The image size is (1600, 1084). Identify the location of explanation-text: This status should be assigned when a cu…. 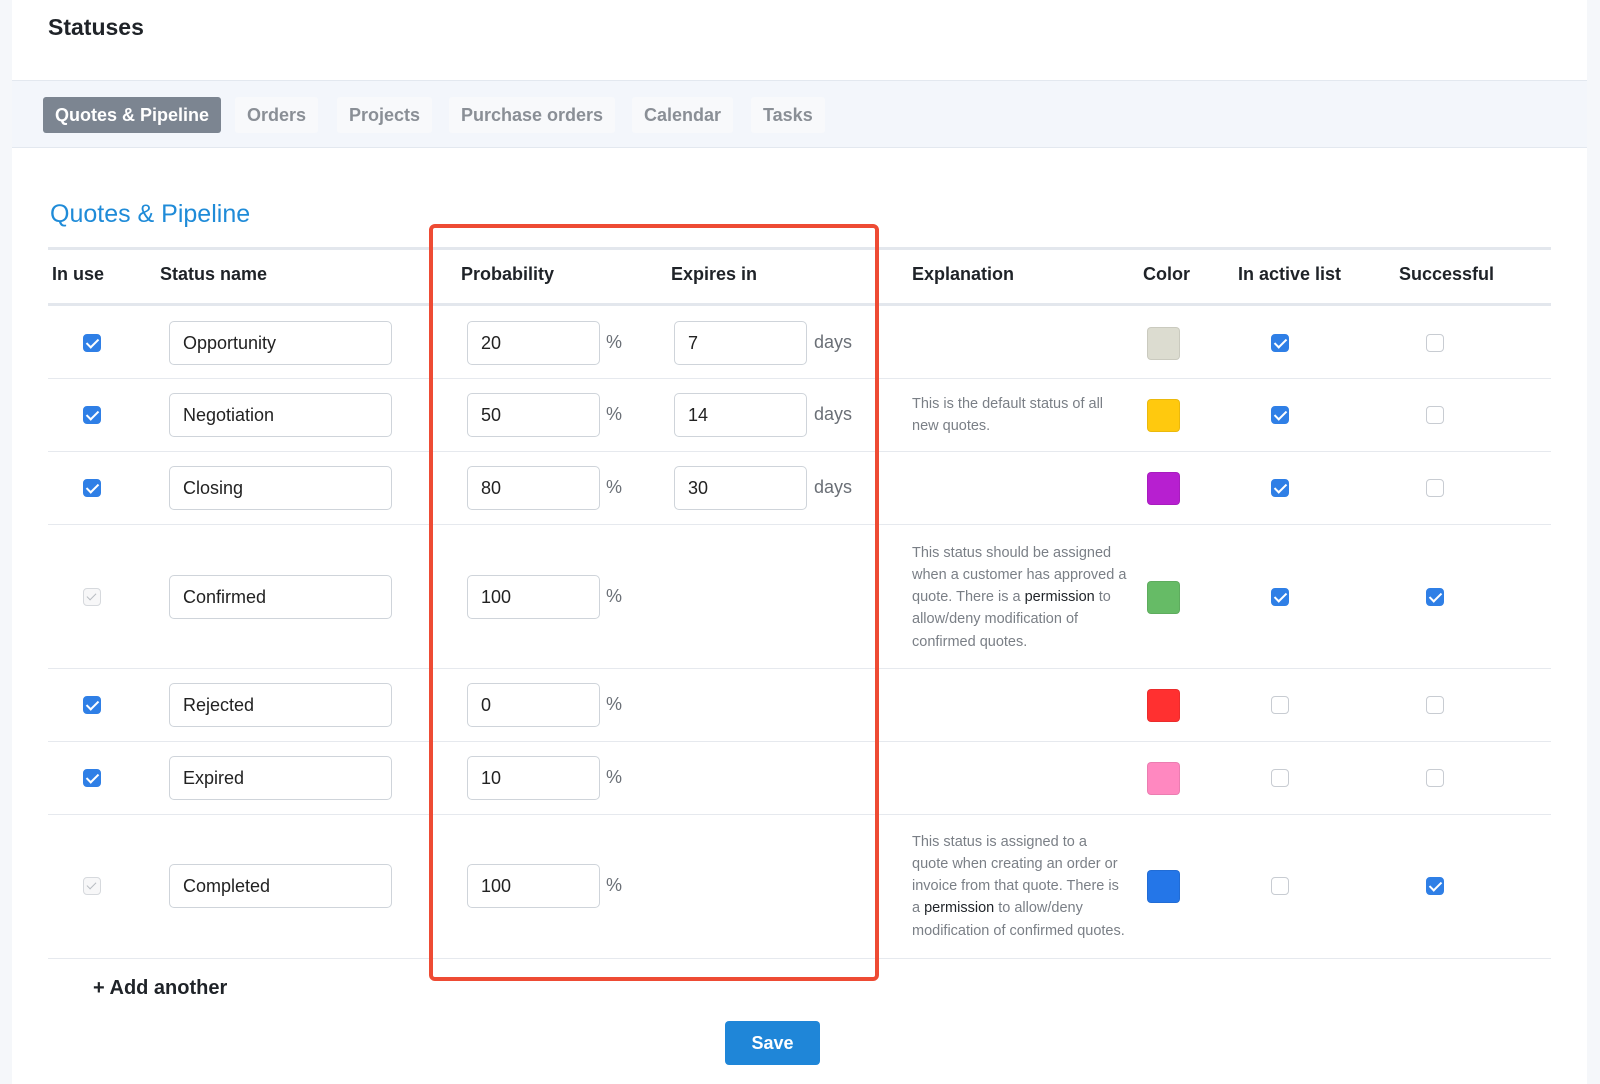
(1019, 597).